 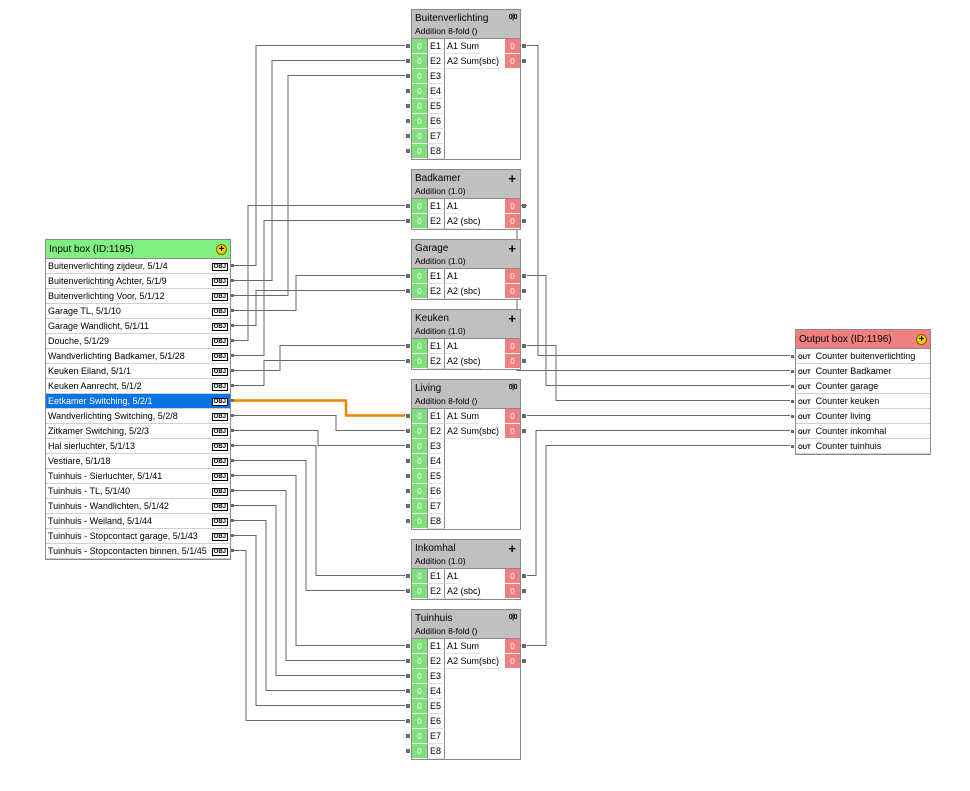 What do you see at coordinates (138, 249) in the screenshot?
I see `input-box-header: Input box (ID:1195) +` at bounding box center [138, 249].